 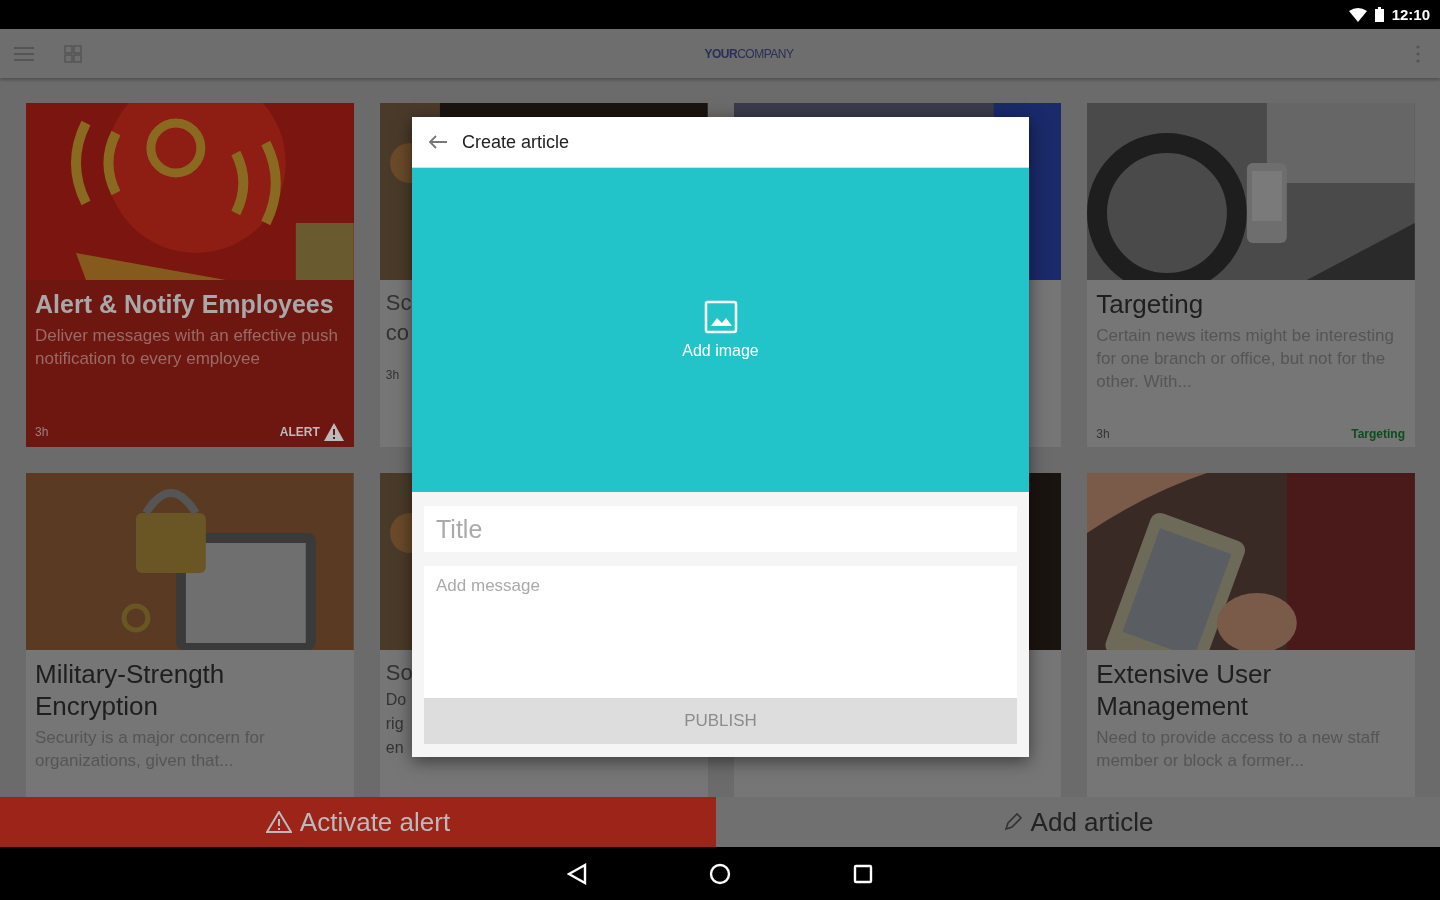 What do you see at coordinates (190, 275) in the screenshot?
I see `article-card: Alert & Notify Employees Deliver messages with an effective push notification to every employee 3h ALERT` at bounding box center [190, 275].